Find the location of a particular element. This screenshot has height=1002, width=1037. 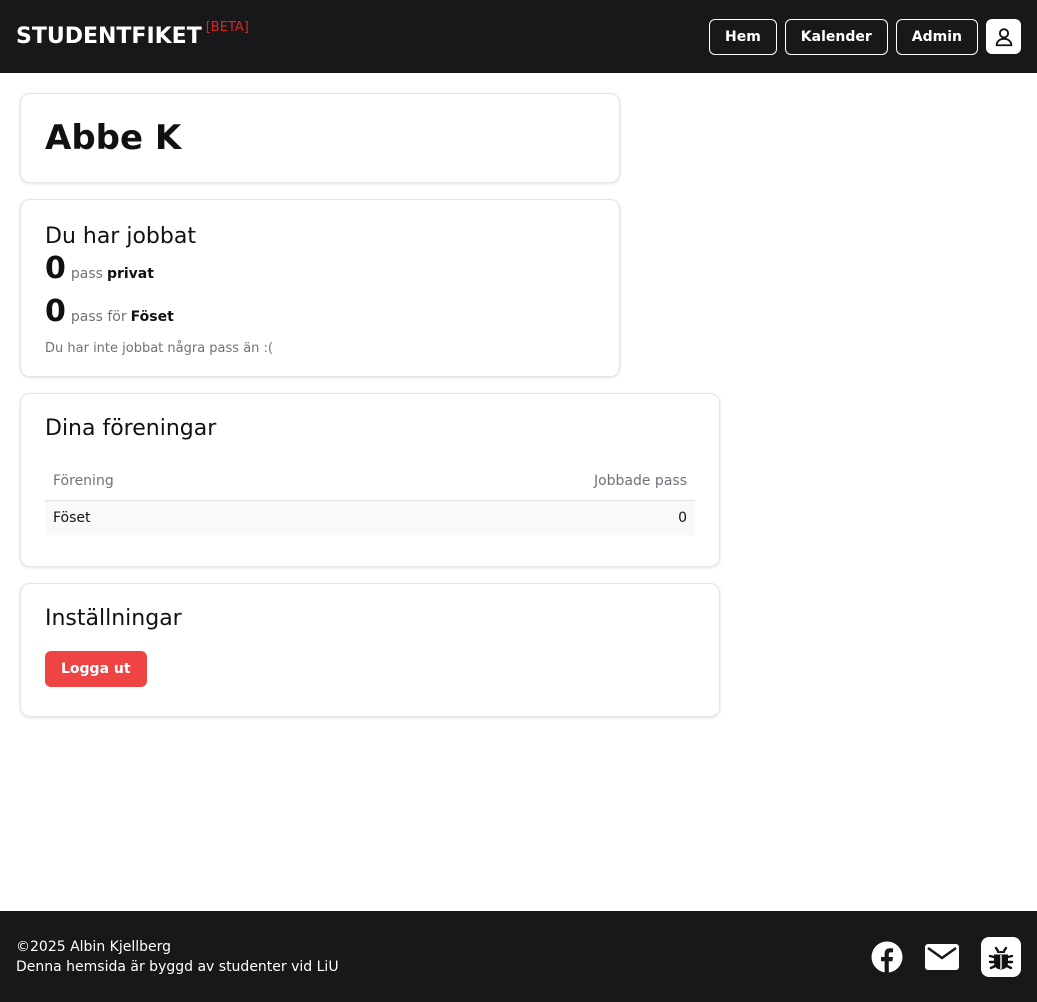

mail-icon is located at coordinates (942, 956).